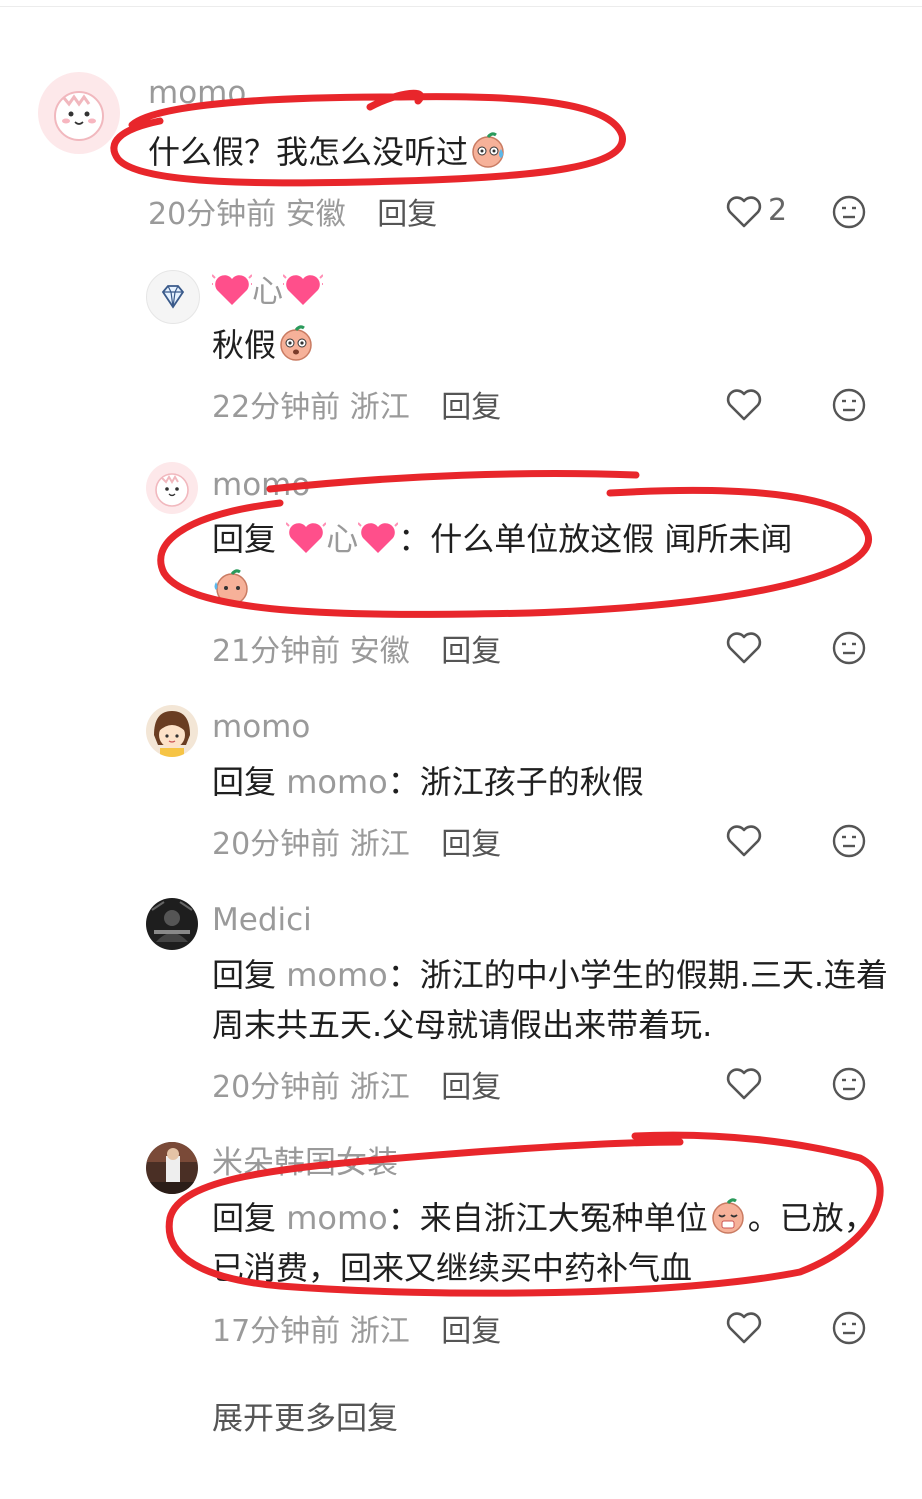  Describe the element at coordinates (264, 345) in the screenshot. I see `comment-text: 秋假` at that location.